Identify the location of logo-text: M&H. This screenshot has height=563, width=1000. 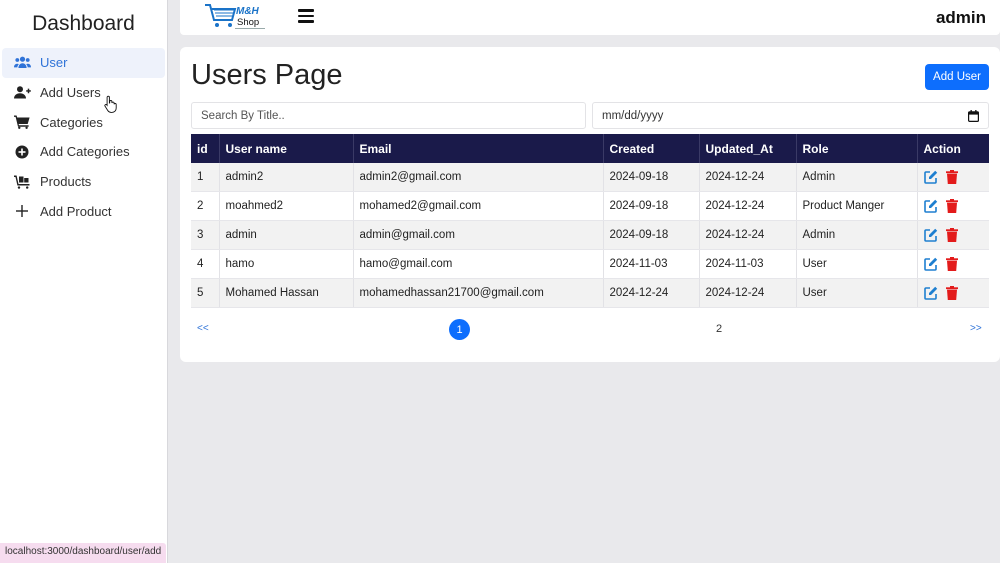
(248, 11).